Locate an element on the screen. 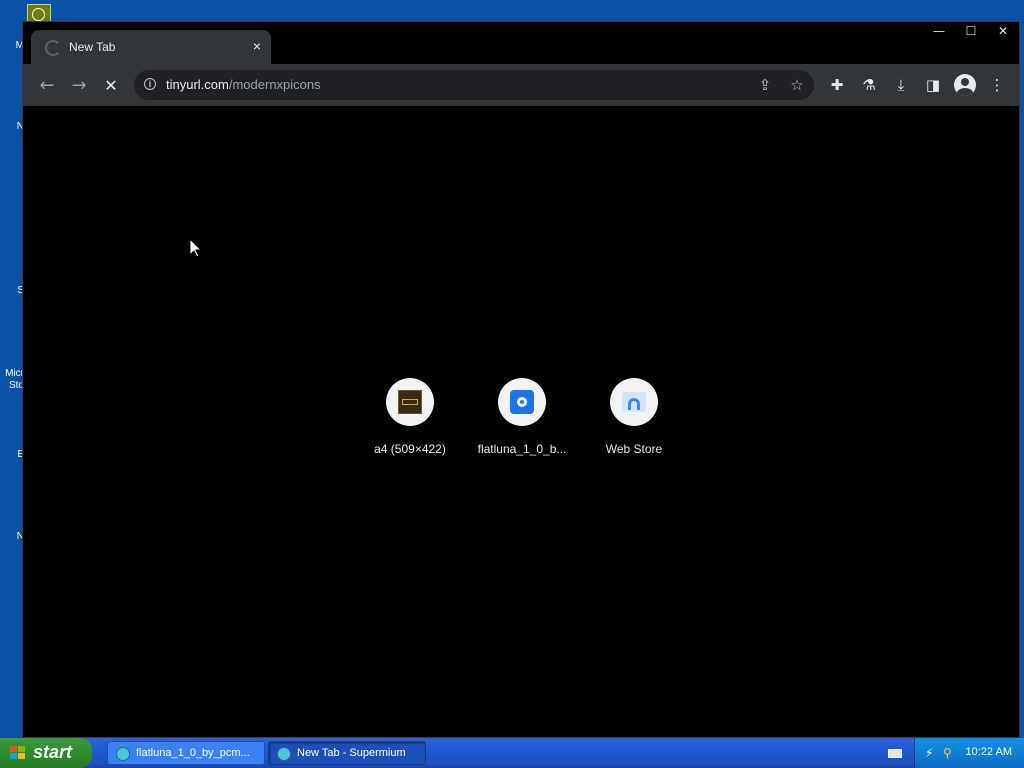 This screenshot has height=768, width=1024. loading-spinner-icon is located at coordinates (53, 48).